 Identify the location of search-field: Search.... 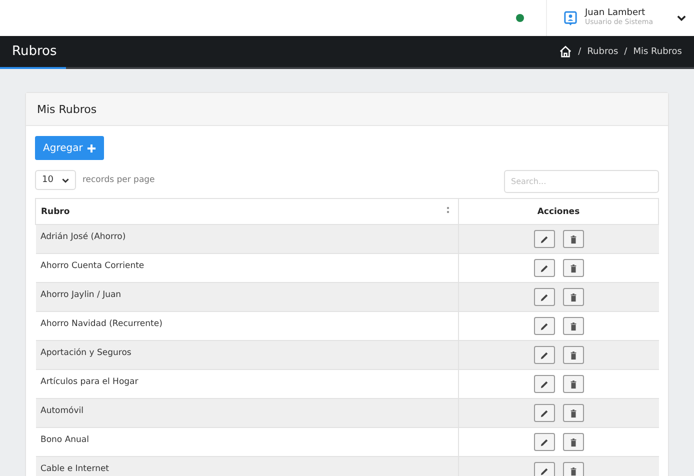
(581, 181).